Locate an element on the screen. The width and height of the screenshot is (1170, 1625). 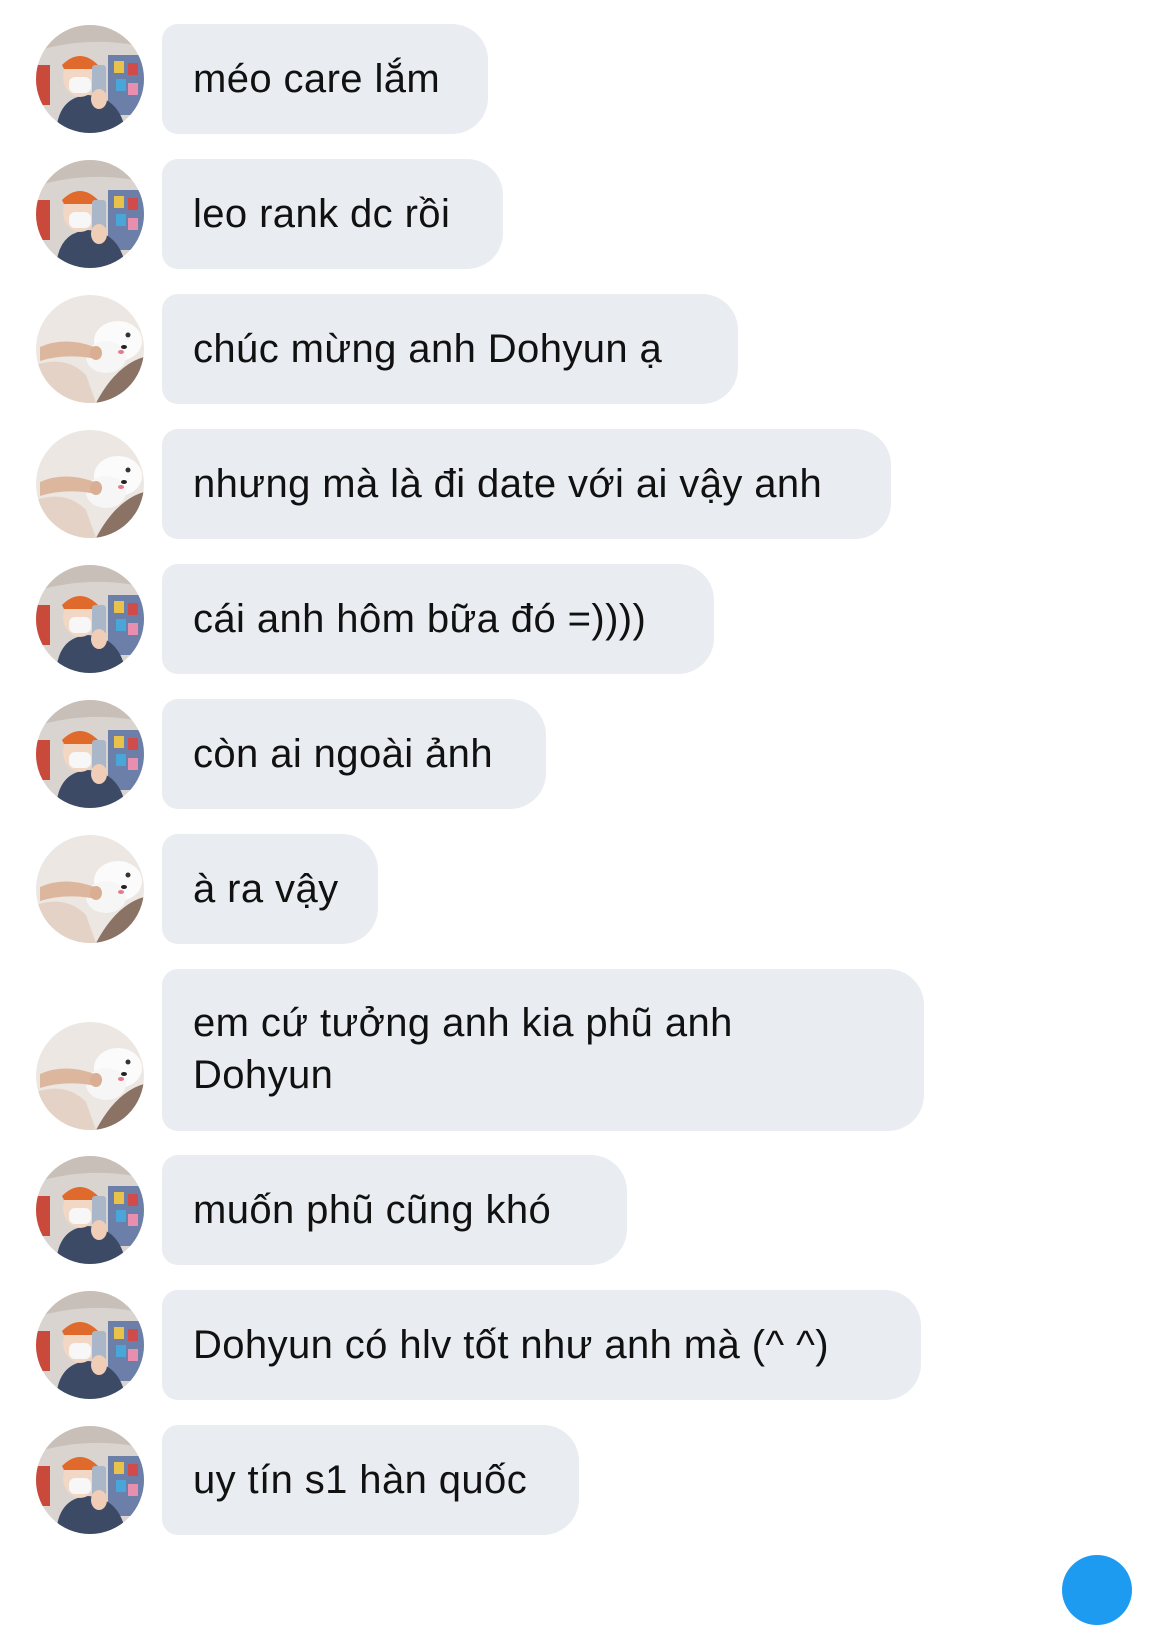
message-bubble: uy tín s1 hàn quốc is located at coordinates (370, 1480).